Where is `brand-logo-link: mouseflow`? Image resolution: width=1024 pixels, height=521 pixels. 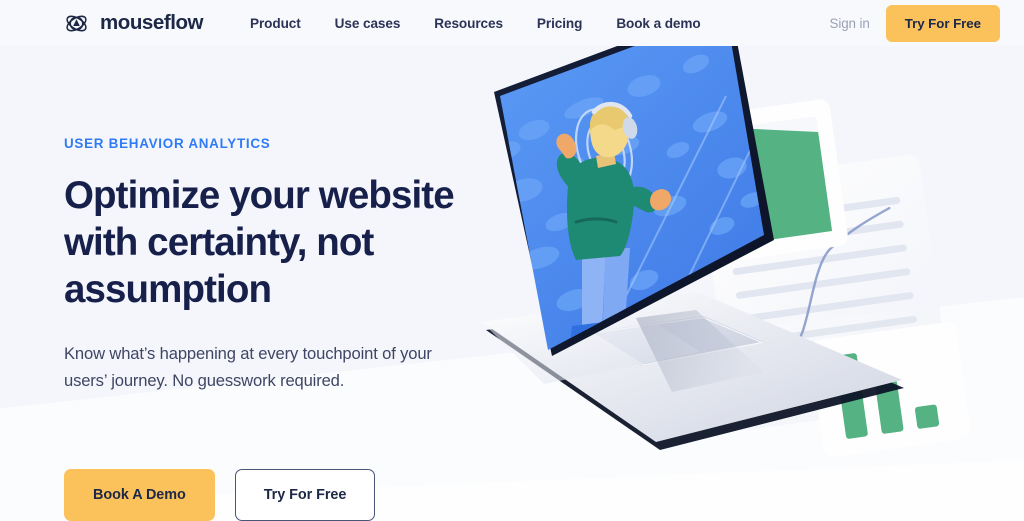
brand-logo-link: mouseflow is located at coordinates (132, 23).